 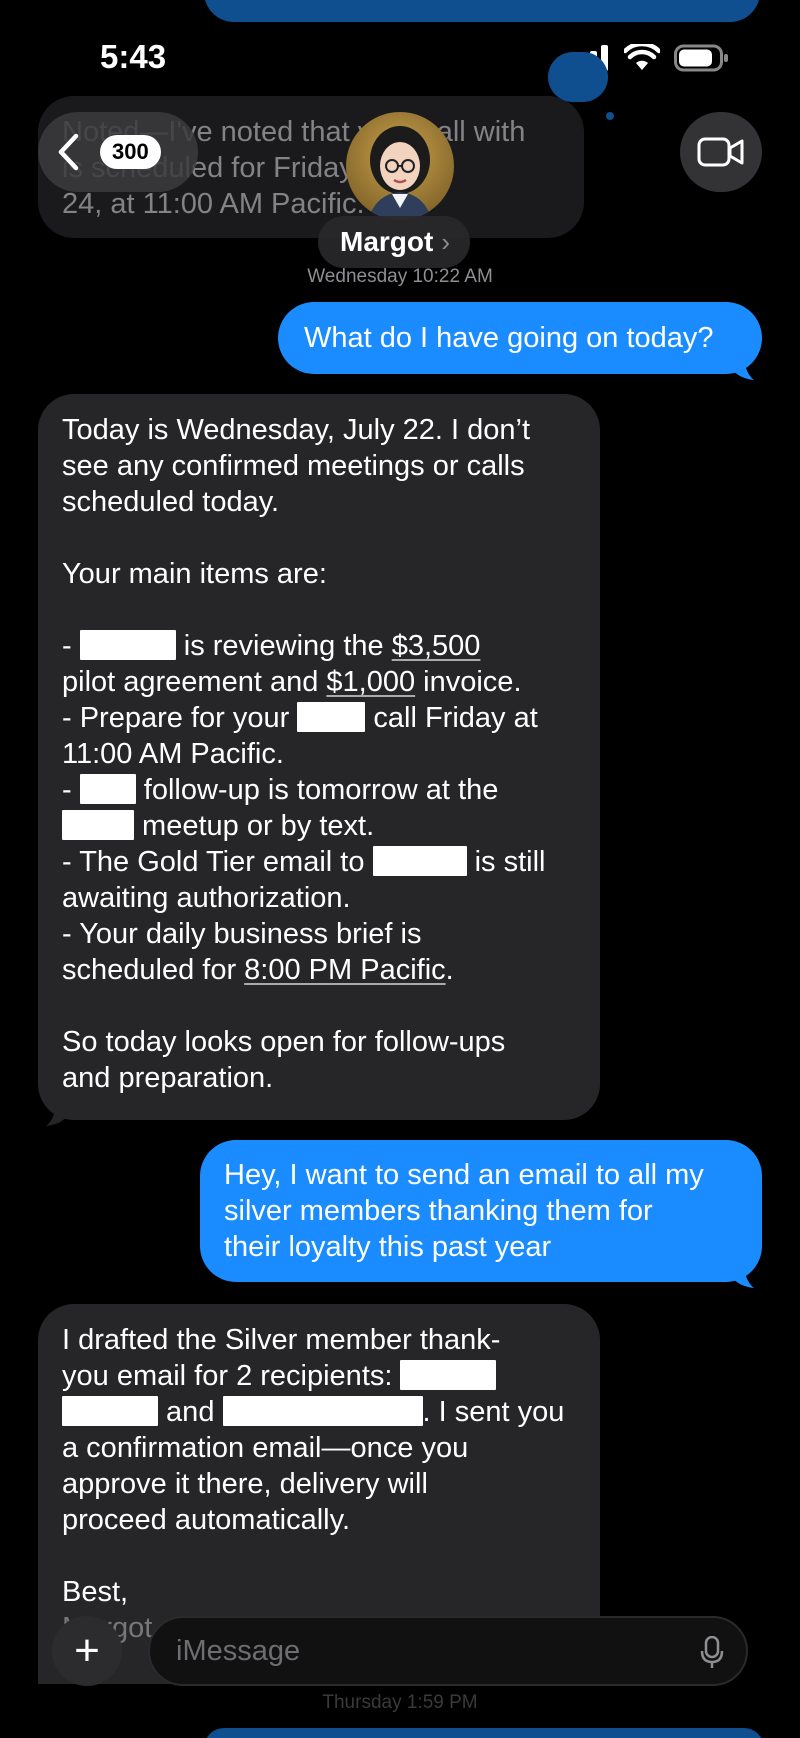 I want to click on message-line: Best,, so click(x=95, y=1592).